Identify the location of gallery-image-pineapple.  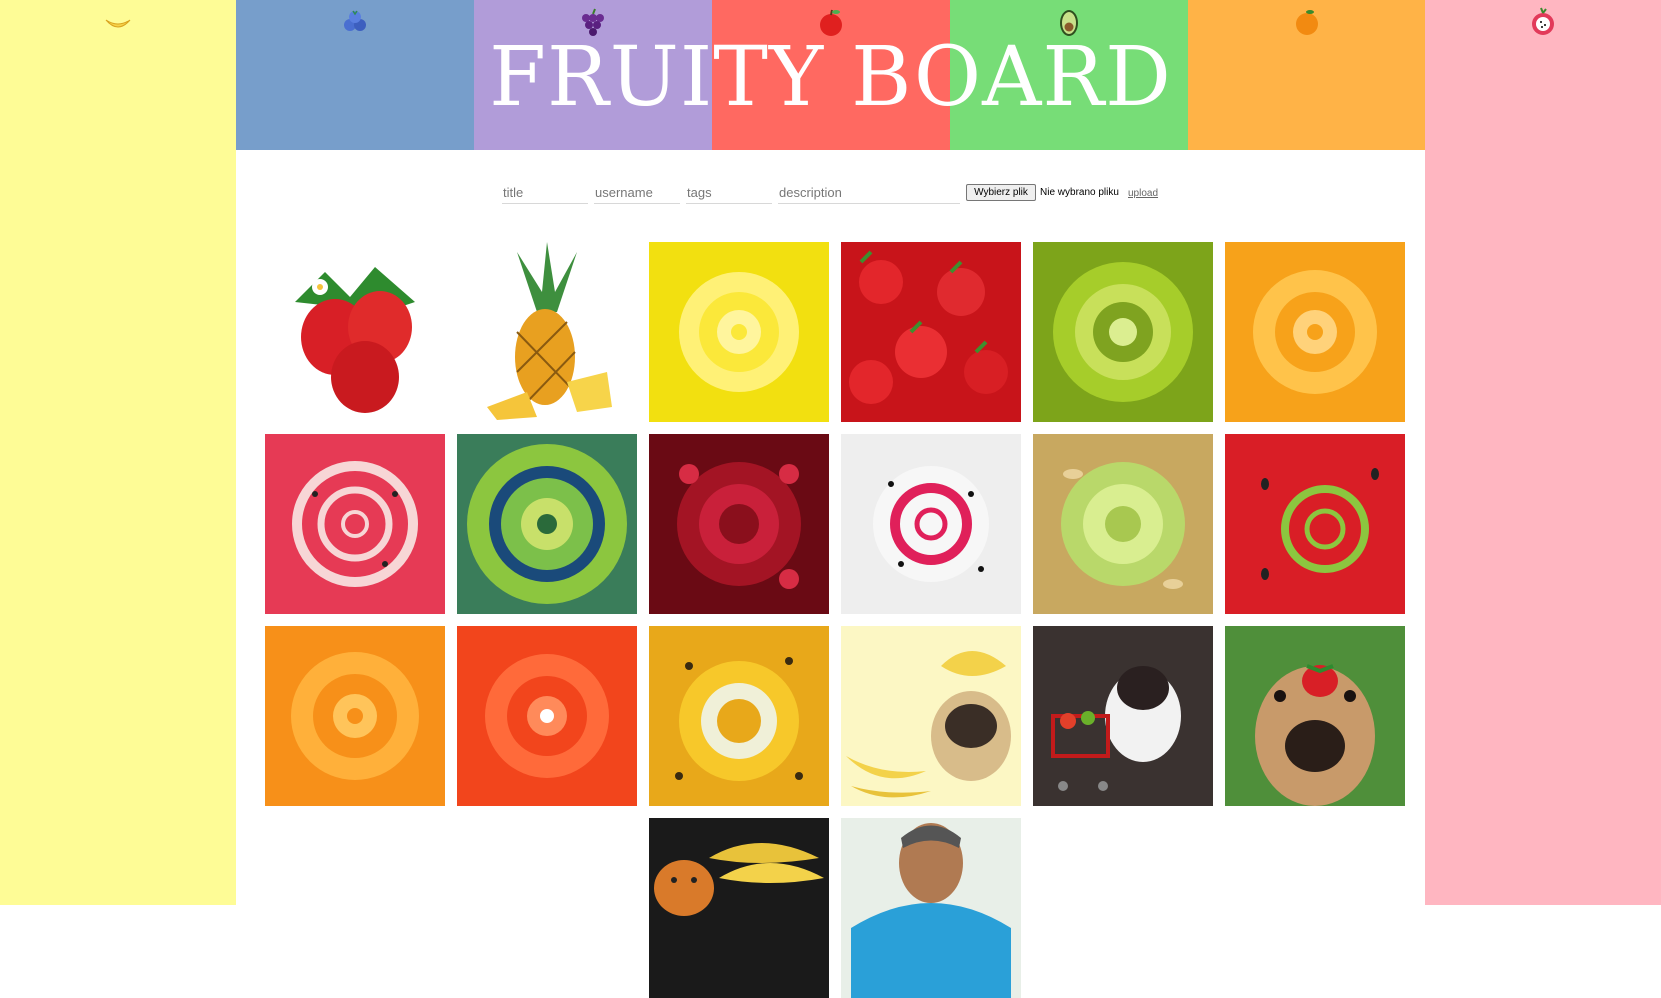
(547, 332).